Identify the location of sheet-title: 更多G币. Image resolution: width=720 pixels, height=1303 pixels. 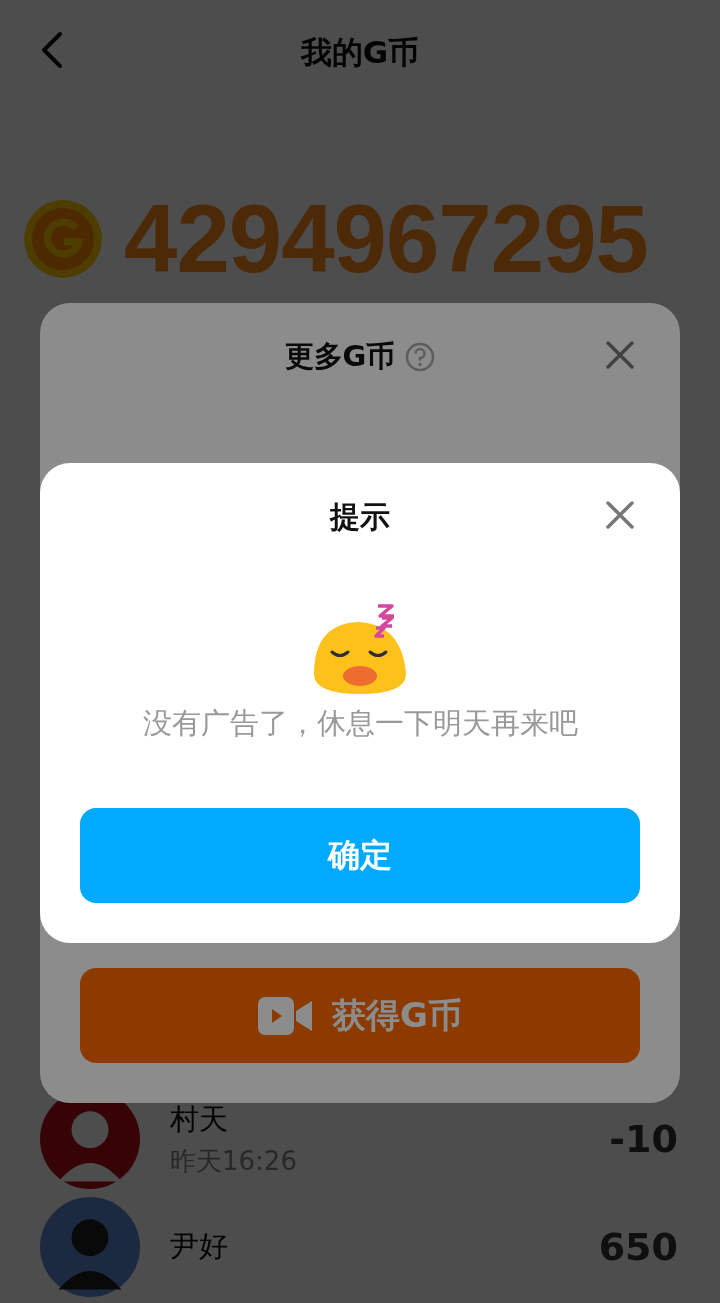
(340, 356).